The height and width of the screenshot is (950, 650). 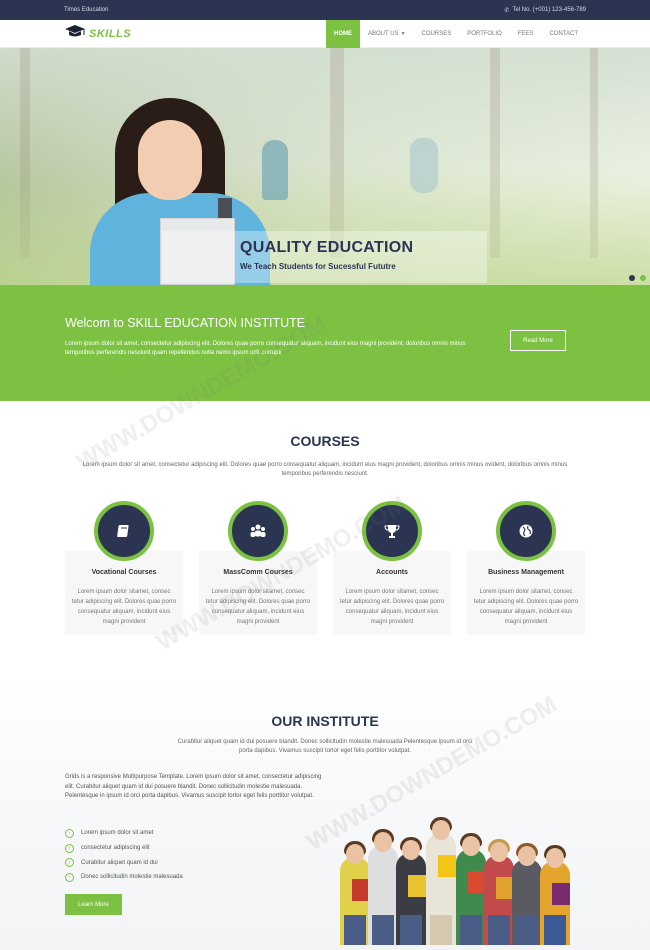 I want to click on caret-down-icon: ▼, so click(x=403, y=33).